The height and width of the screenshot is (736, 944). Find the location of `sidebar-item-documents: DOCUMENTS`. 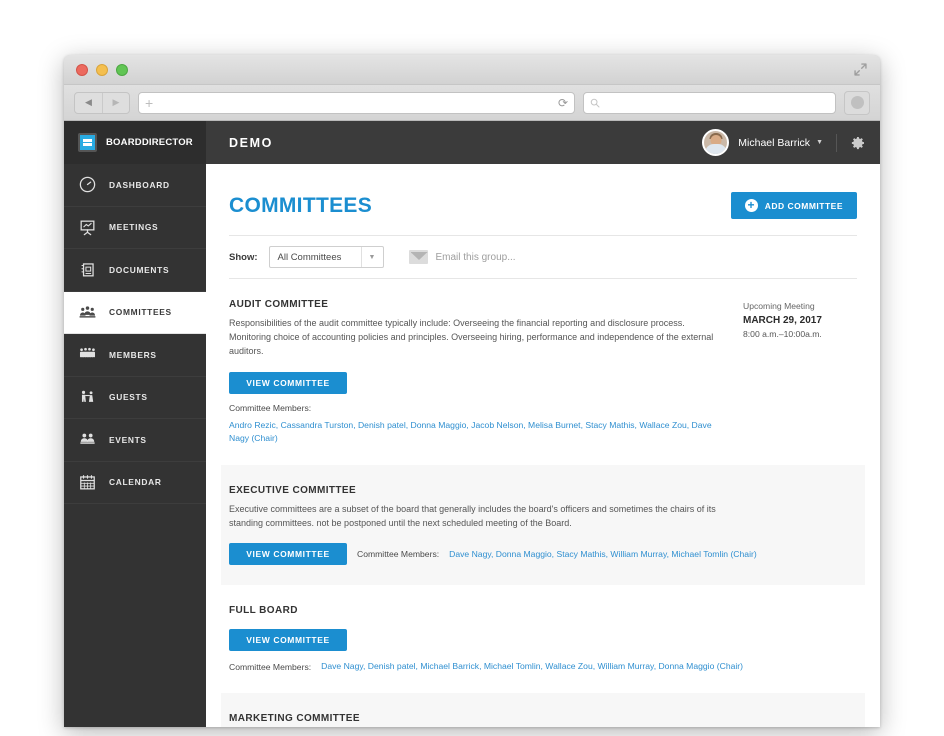

sidebar-item-documents: DOCUMENTS is located at coordinates (135, 270).